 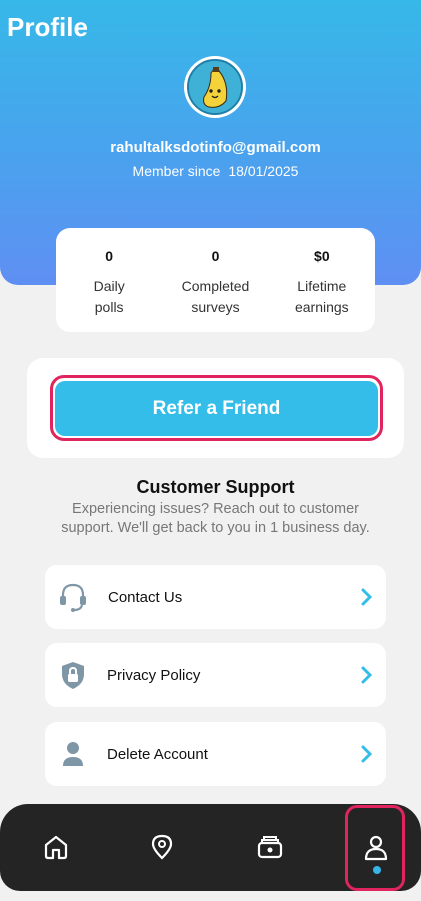 I want to click on avatar, so click(x=215, y=87).